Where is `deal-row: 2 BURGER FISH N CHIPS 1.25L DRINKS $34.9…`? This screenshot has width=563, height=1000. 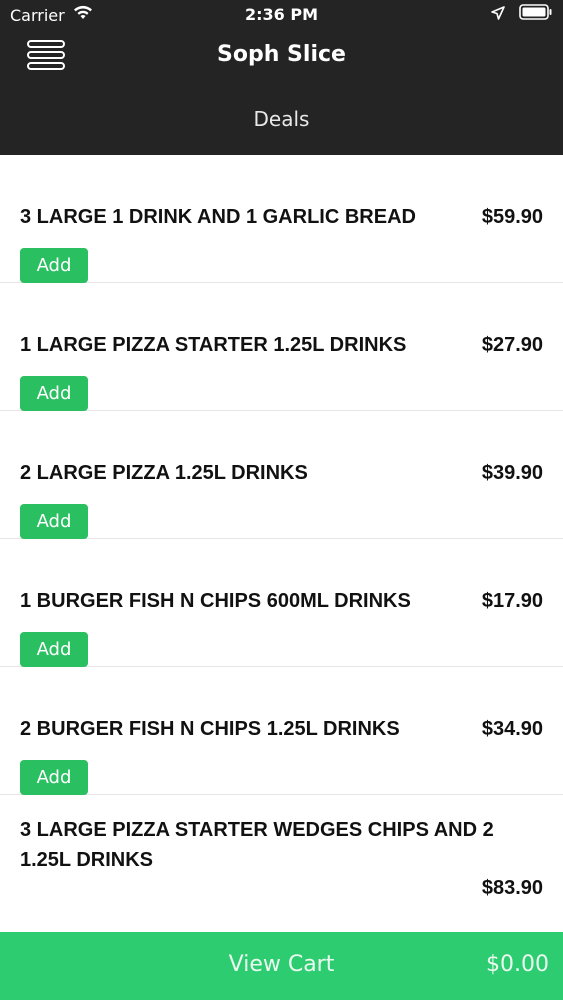
deal-row: 2 BURGER FISH N CHIPS 1.25L DRINKS $34.9… is located at coordinates (281, 729).